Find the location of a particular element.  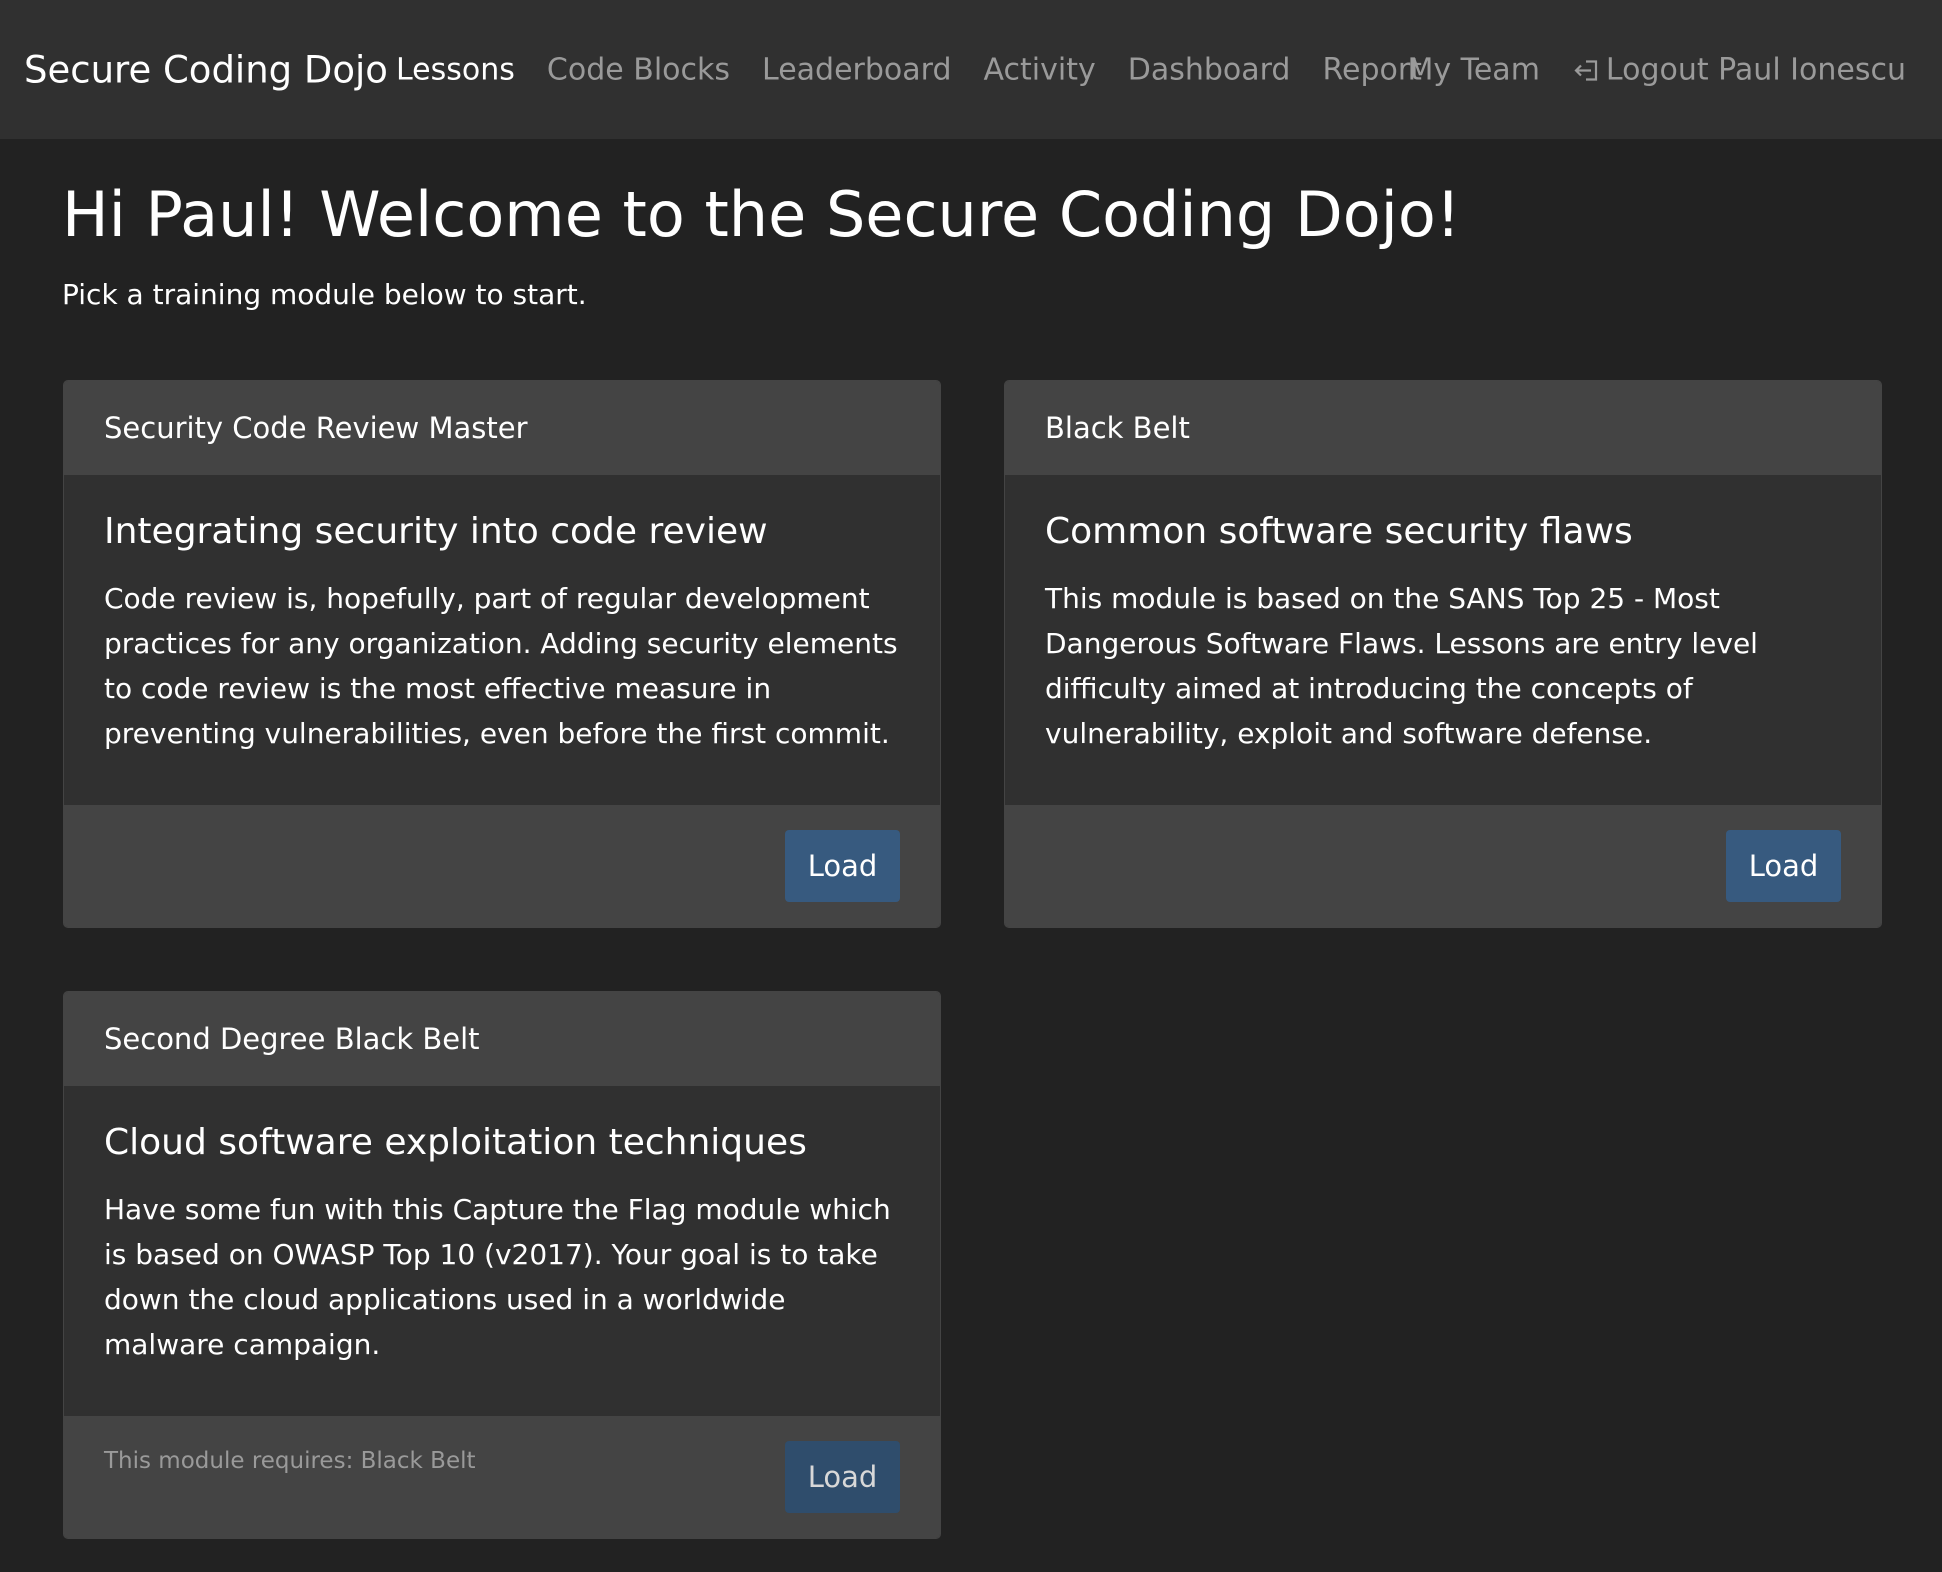

nav-lessons: Lessons is located at coordinates (455, 70).